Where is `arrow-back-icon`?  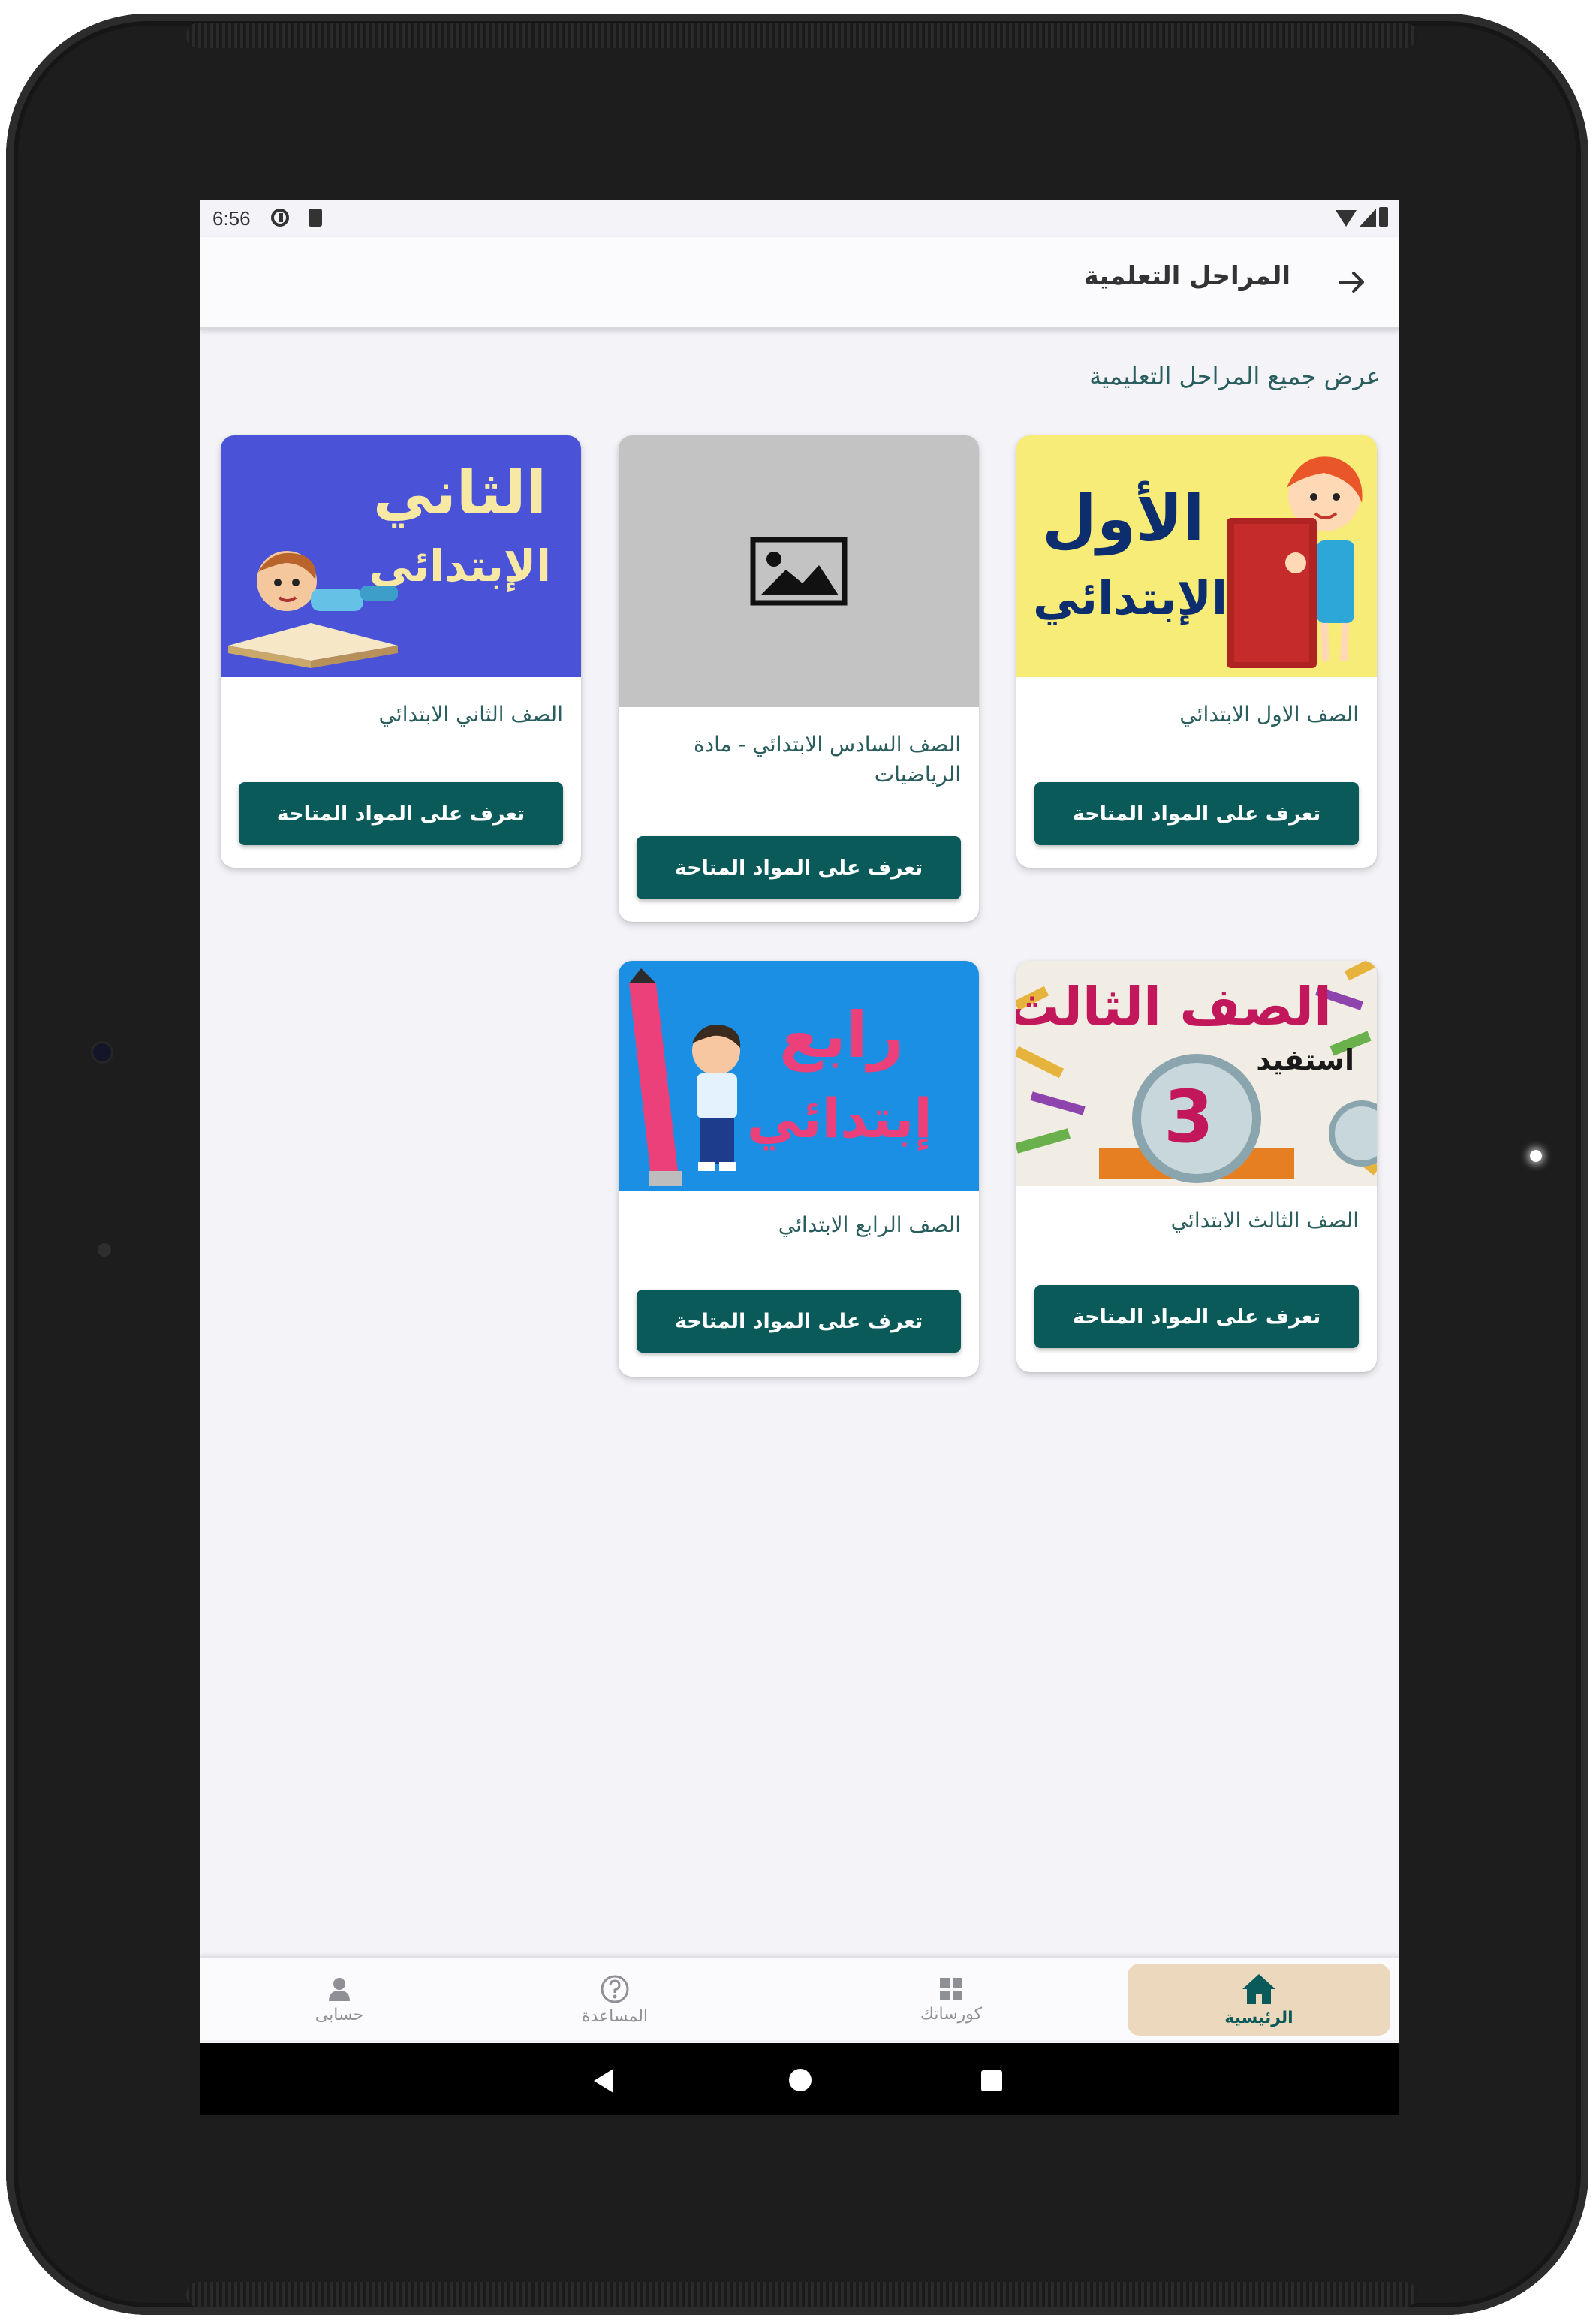 arrow-back-icon is located at coordinates (1351, 282).